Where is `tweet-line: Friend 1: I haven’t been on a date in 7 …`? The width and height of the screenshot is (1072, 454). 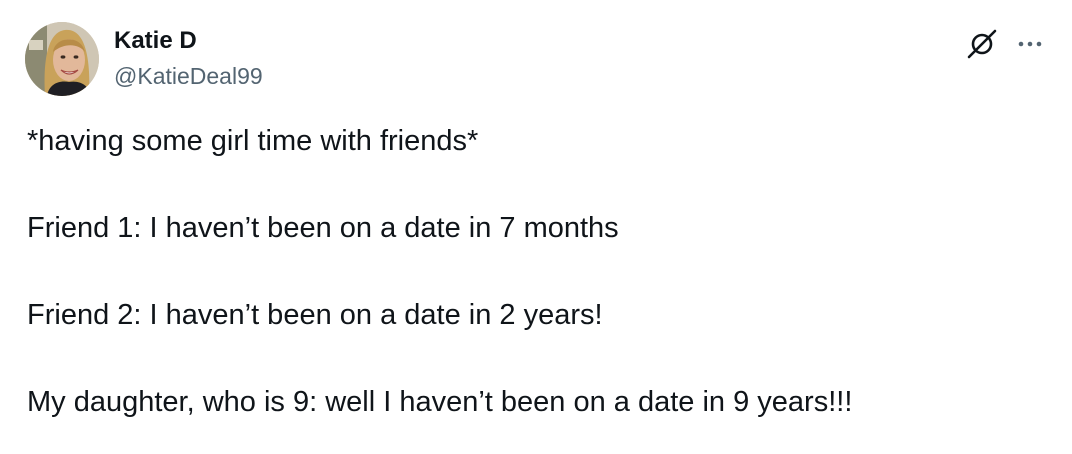 tweet-line: Friend 1: I haven’t been on a date in 7 … is located at coordinates (323, 228).